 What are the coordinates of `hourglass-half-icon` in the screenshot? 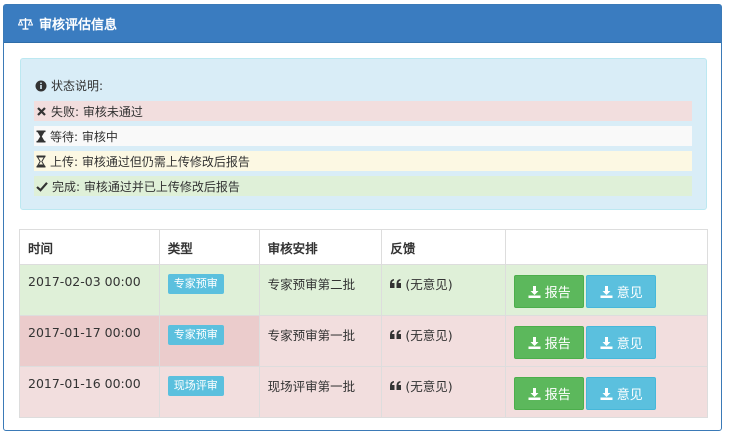 It's located at (41, 161).